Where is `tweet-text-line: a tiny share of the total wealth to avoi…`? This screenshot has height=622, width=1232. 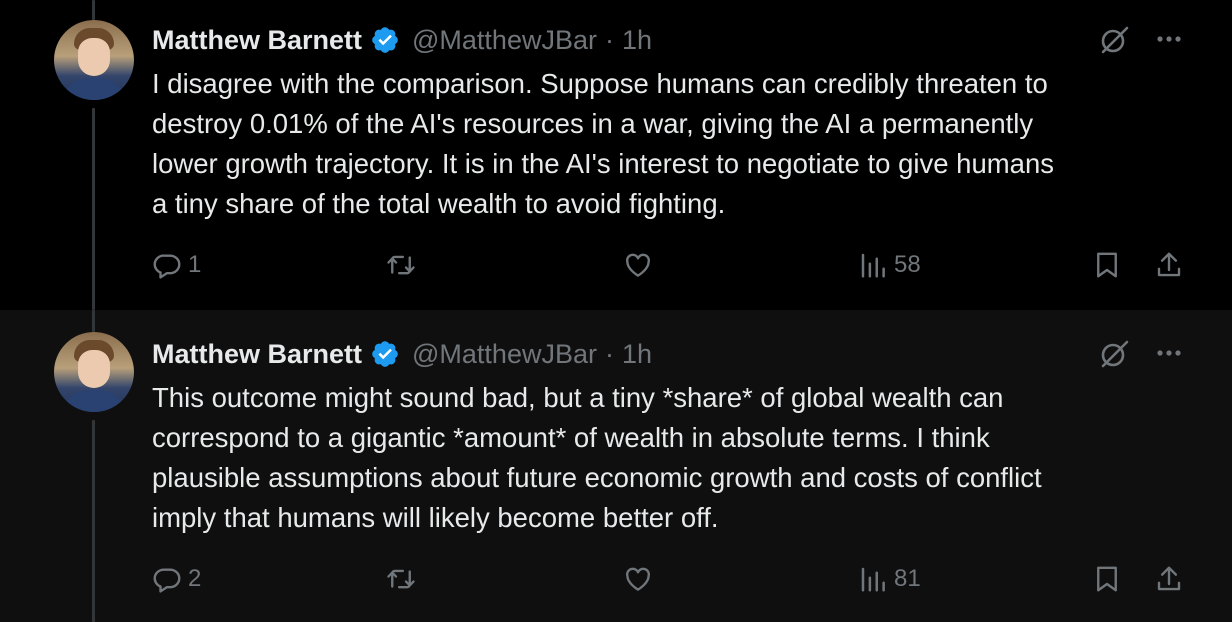
tweet-text-line: a tiny share of the total wealth to avoi… is located at coordinates (439, 203).